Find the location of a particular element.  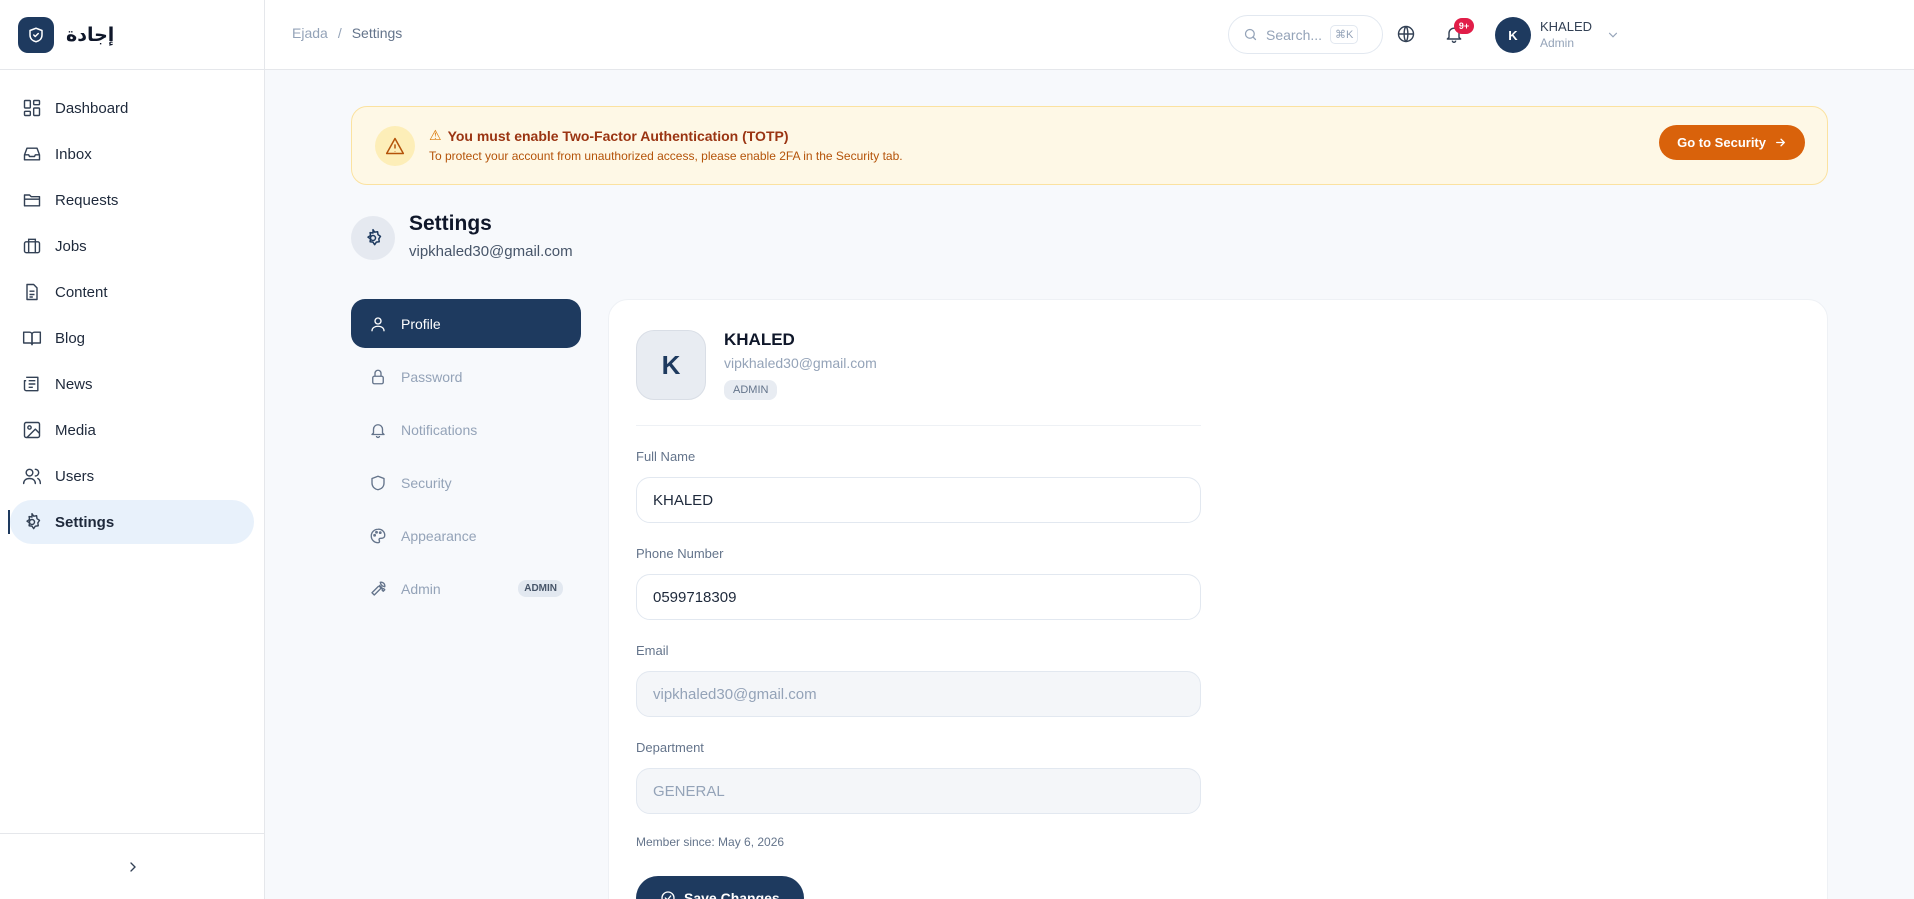

avatar: K is located at coordinates (1513, 35).